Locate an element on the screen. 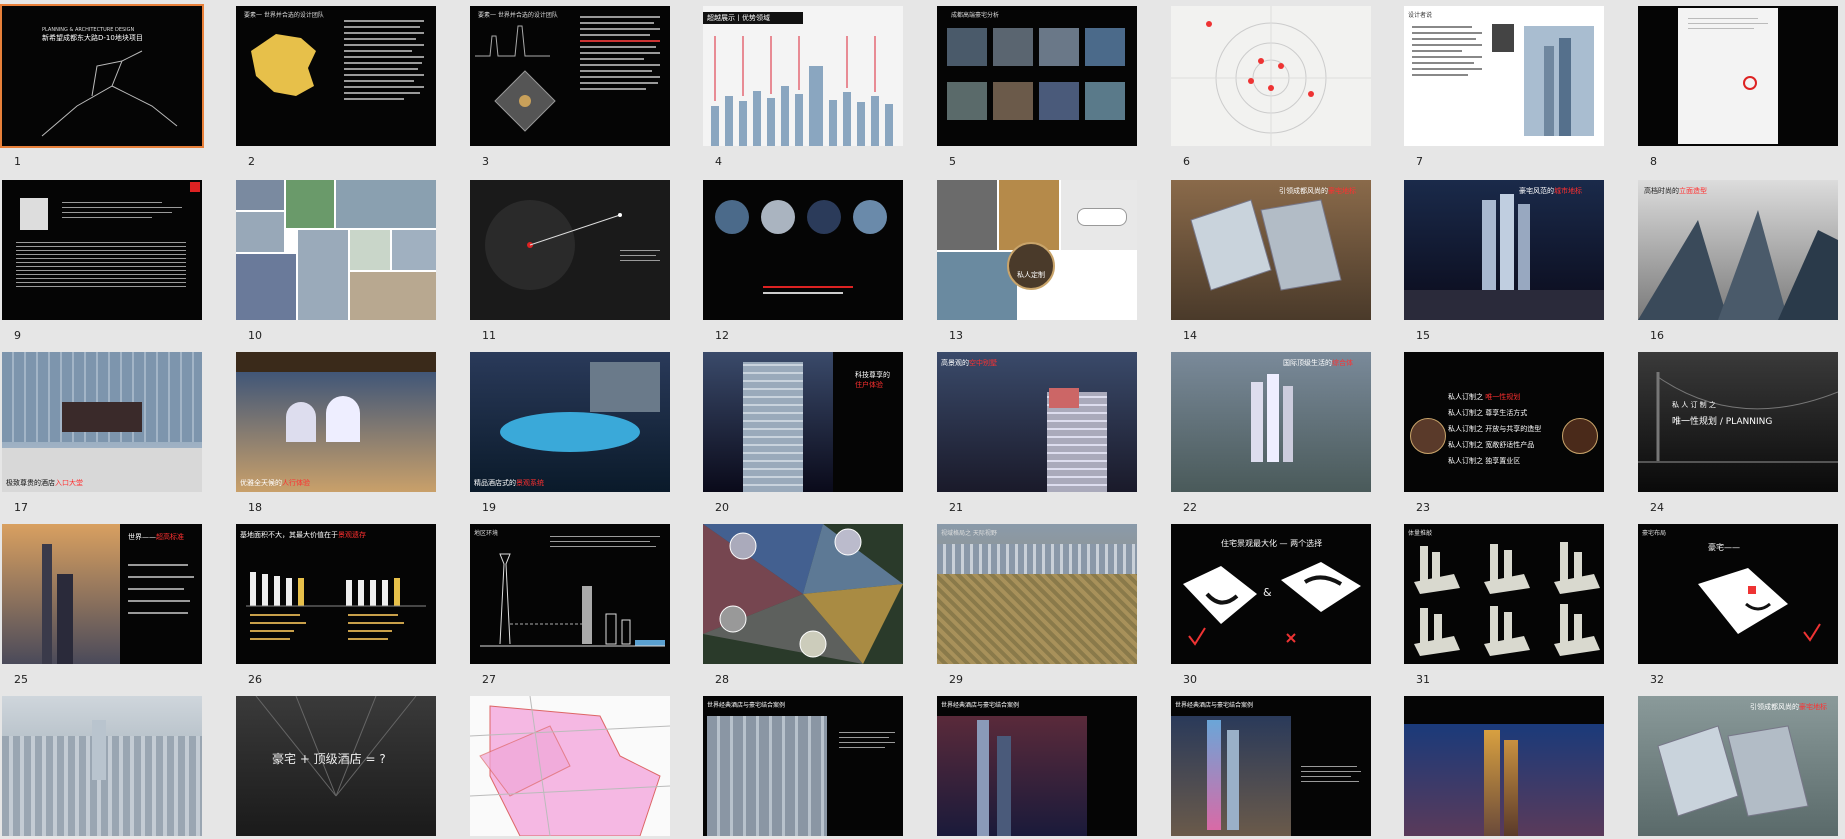  slide-thumbnail-4: 超越展示丨优势领域 4 is located at coordinates (803, 87).